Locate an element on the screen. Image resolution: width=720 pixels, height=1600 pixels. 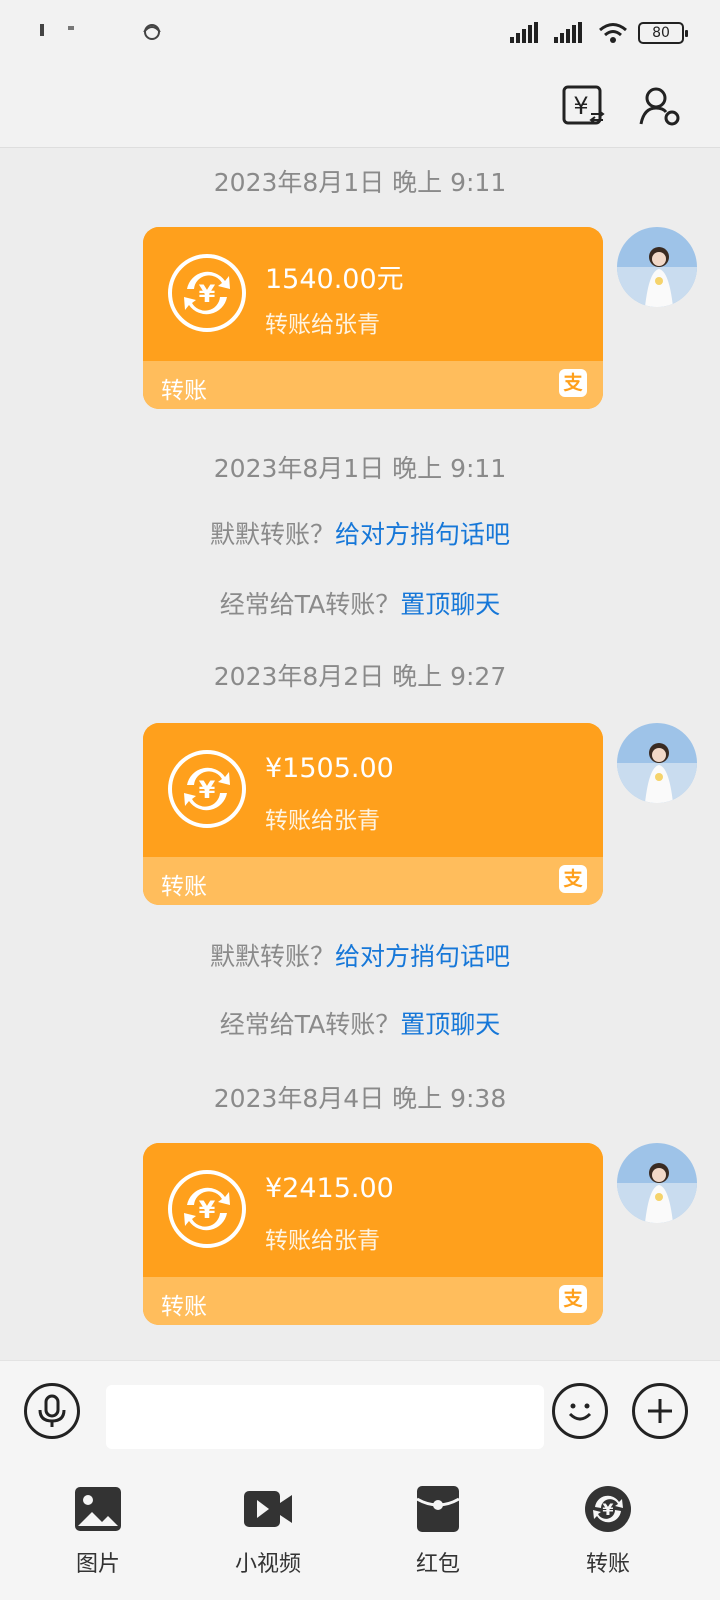
transfer-card: ¥ ¥1505.00 转账给张青 转账 支 is located at coordinates (373, 814).